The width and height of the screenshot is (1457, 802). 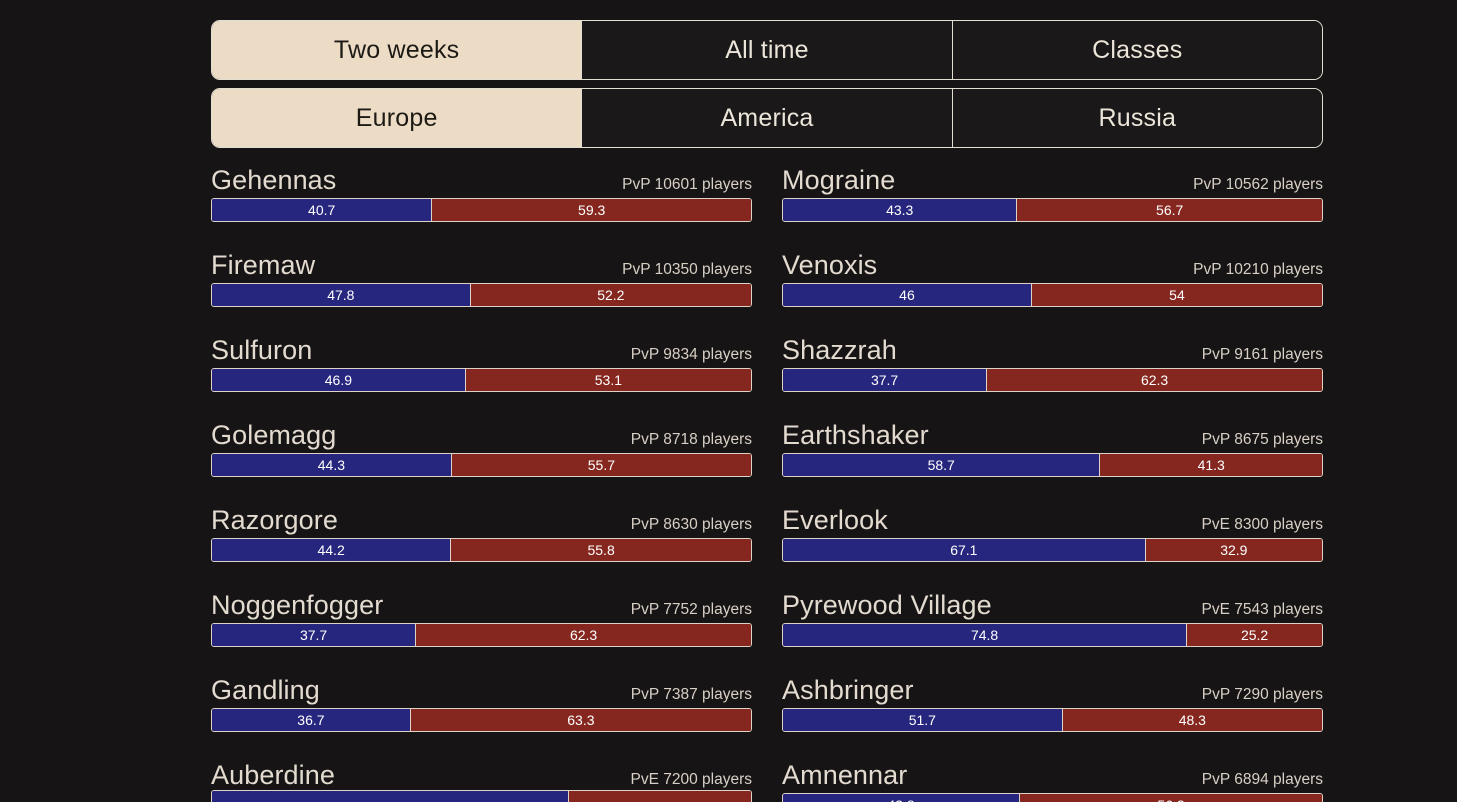 I want to click on server-row: Earthshaker PvP 8675 players 58.7 41.3, so click(x=1052, y=448).